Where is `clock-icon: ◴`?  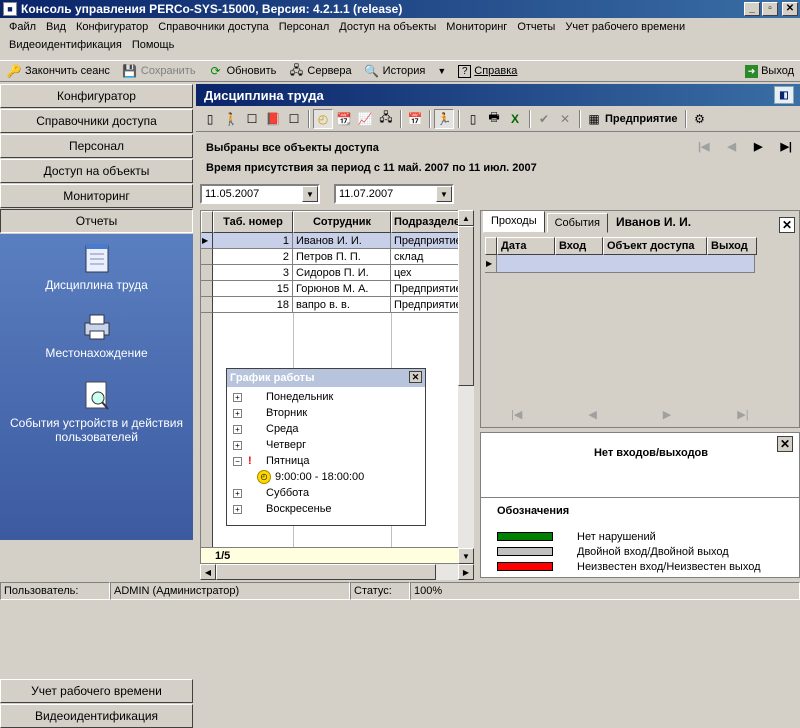 clock-icon: ◴ is located at coordinates (323, 118).